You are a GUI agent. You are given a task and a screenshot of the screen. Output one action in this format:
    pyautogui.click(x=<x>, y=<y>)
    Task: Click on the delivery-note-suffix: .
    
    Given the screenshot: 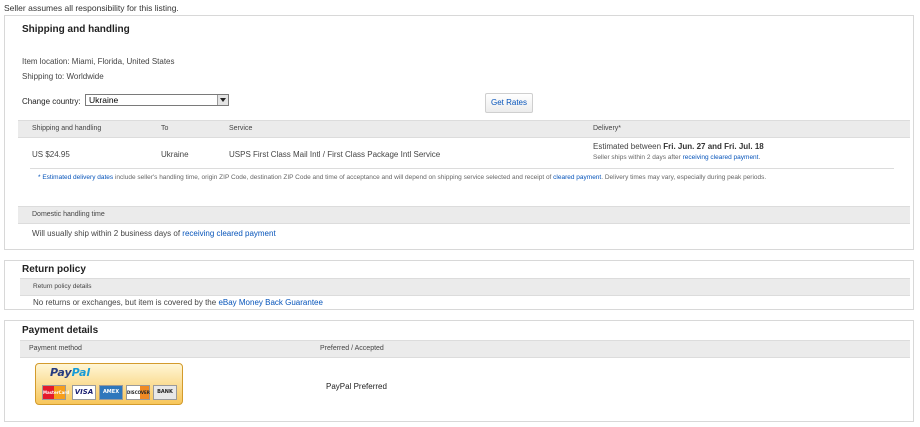 What is the action you would take?
    pyautogui.click(x=759, y=157)
    